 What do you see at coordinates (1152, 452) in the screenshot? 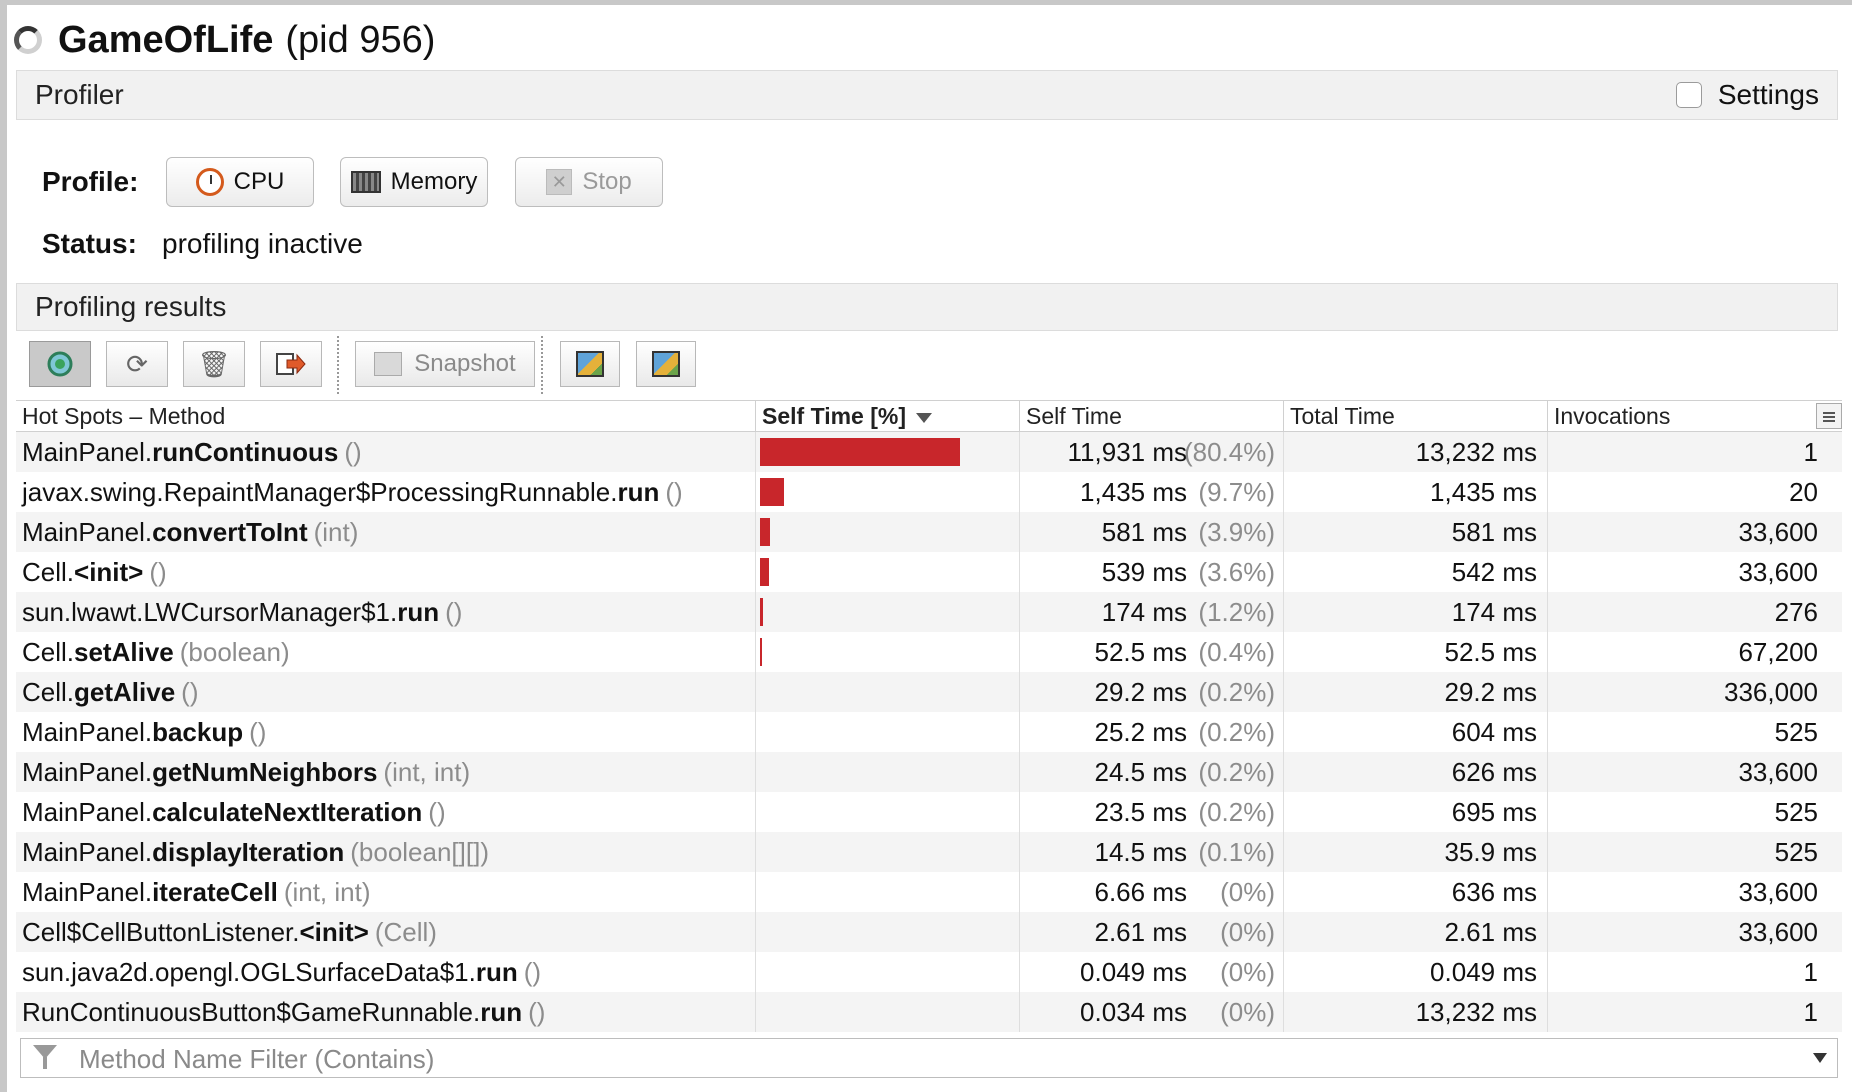
I see `self-time-cell: 11,931 ms (80.4%)` at bounding box center [1152, 452].